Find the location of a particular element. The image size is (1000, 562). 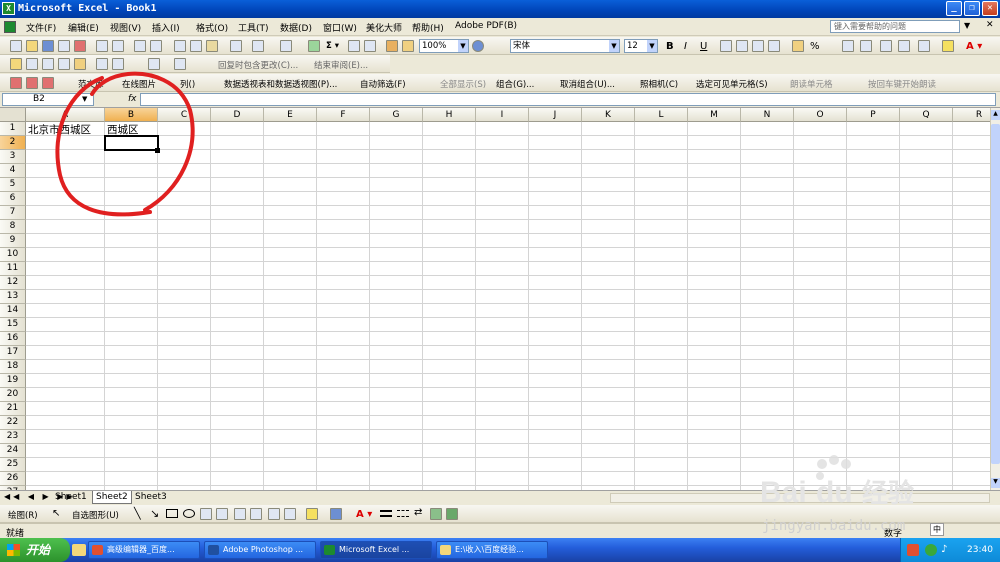

tray-app-icon is located at coordinates (913, 550).